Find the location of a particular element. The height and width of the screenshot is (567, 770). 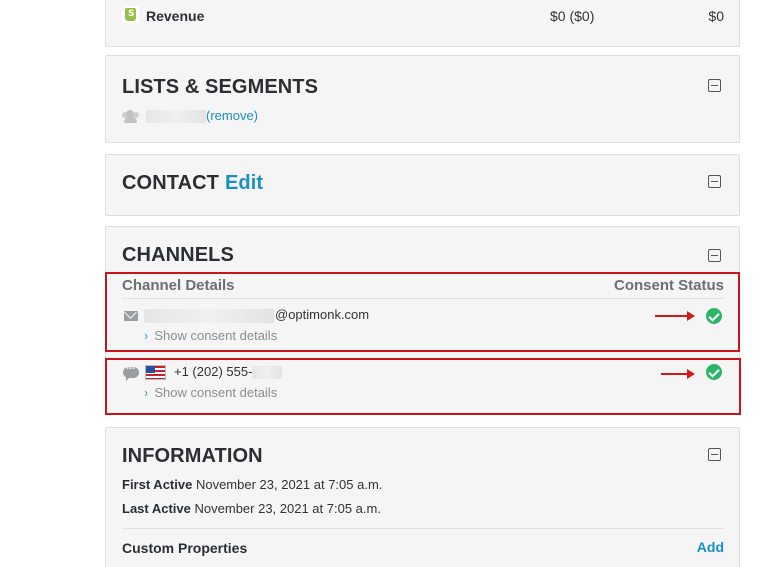

contact-title-text: CONTACT is located at coordinates (170, 183).